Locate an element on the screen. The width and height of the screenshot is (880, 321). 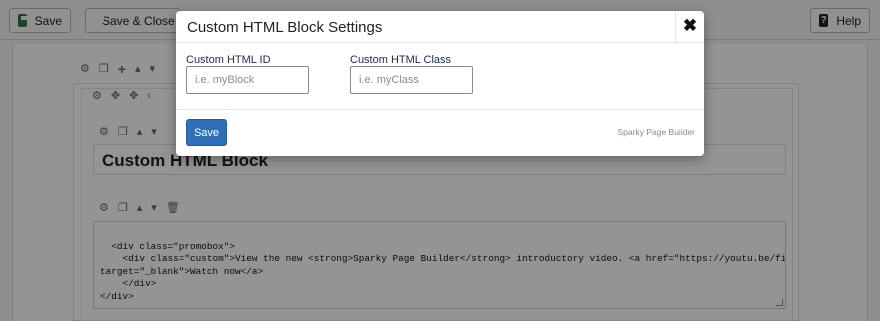
close-icon: ✖ is located at coordinates (689, 26).